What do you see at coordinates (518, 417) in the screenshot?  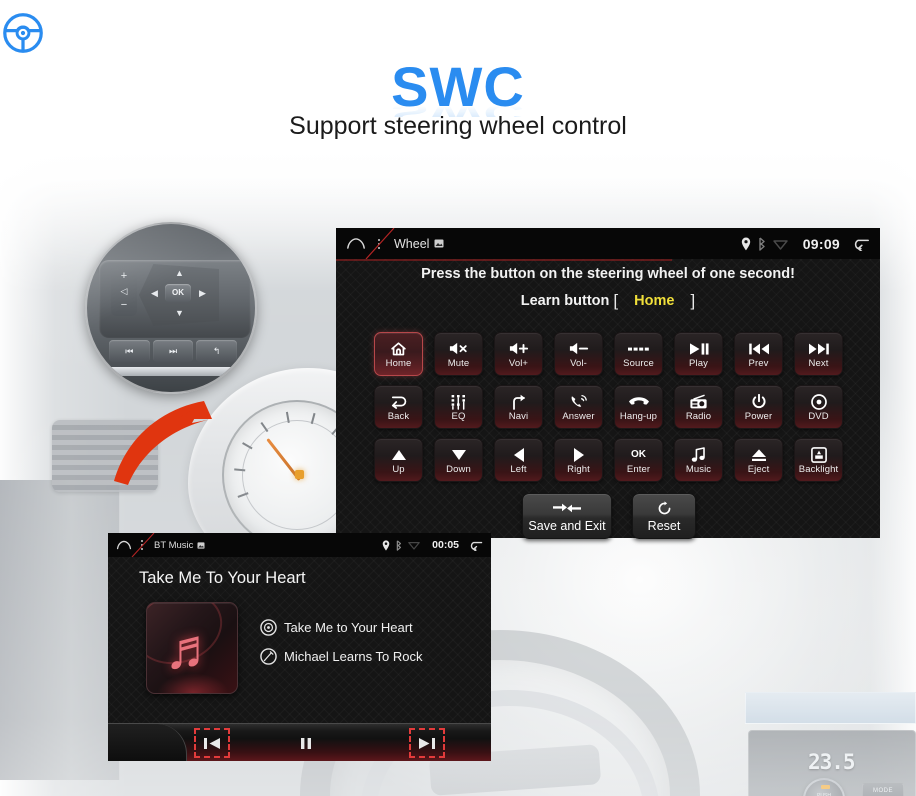 I see `swc-button-label: Navi` at bounding box center [518, 417].